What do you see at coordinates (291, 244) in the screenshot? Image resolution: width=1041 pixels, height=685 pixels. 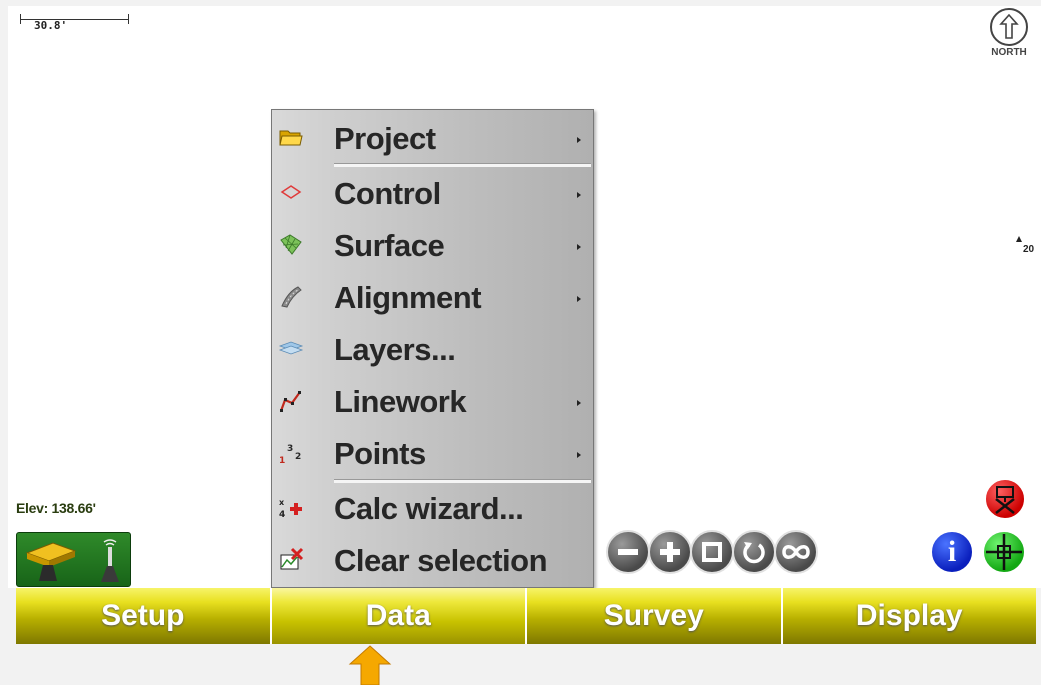 I see `surface-mesh-icon` at bounding box center [291, 244].